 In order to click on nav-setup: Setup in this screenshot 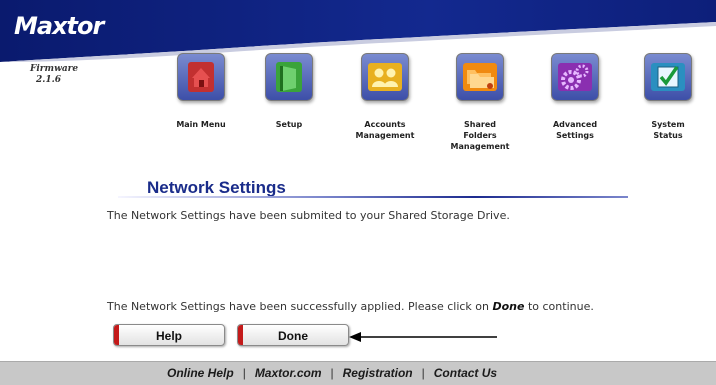, I will do `click(289, 91)`.